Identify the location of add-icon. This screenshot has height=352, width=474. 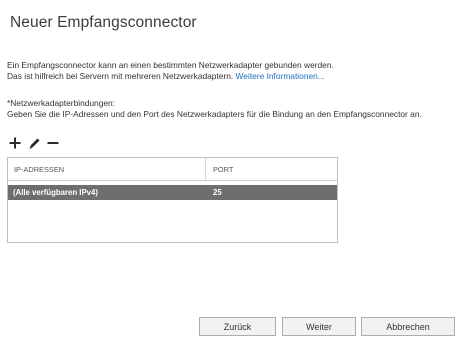
(15, 143).